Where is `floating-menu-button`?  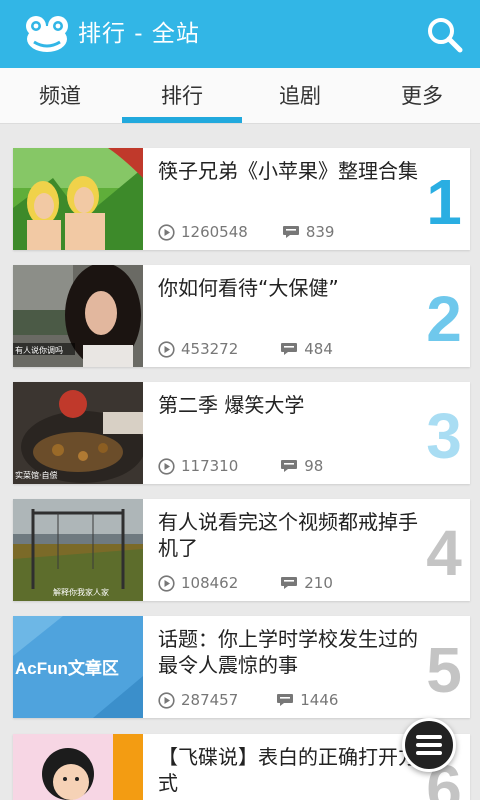 floating-menu-button is located at coordinates (429, 745).